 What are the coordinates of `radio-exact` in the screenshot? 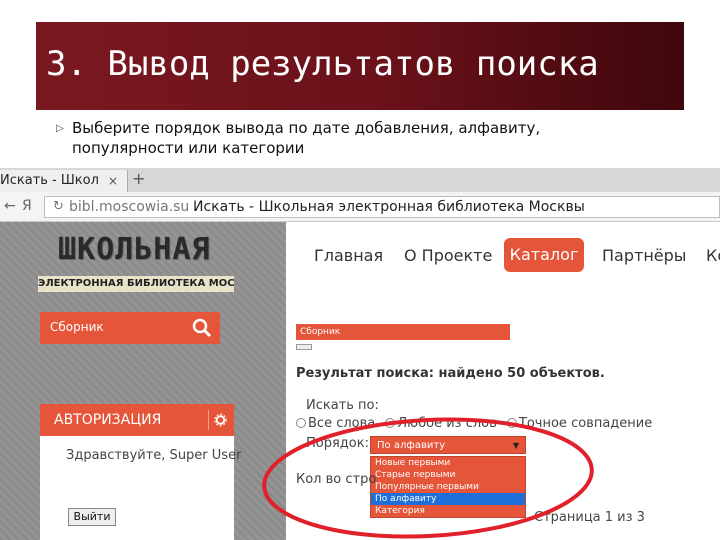 It's located at (511, 423).